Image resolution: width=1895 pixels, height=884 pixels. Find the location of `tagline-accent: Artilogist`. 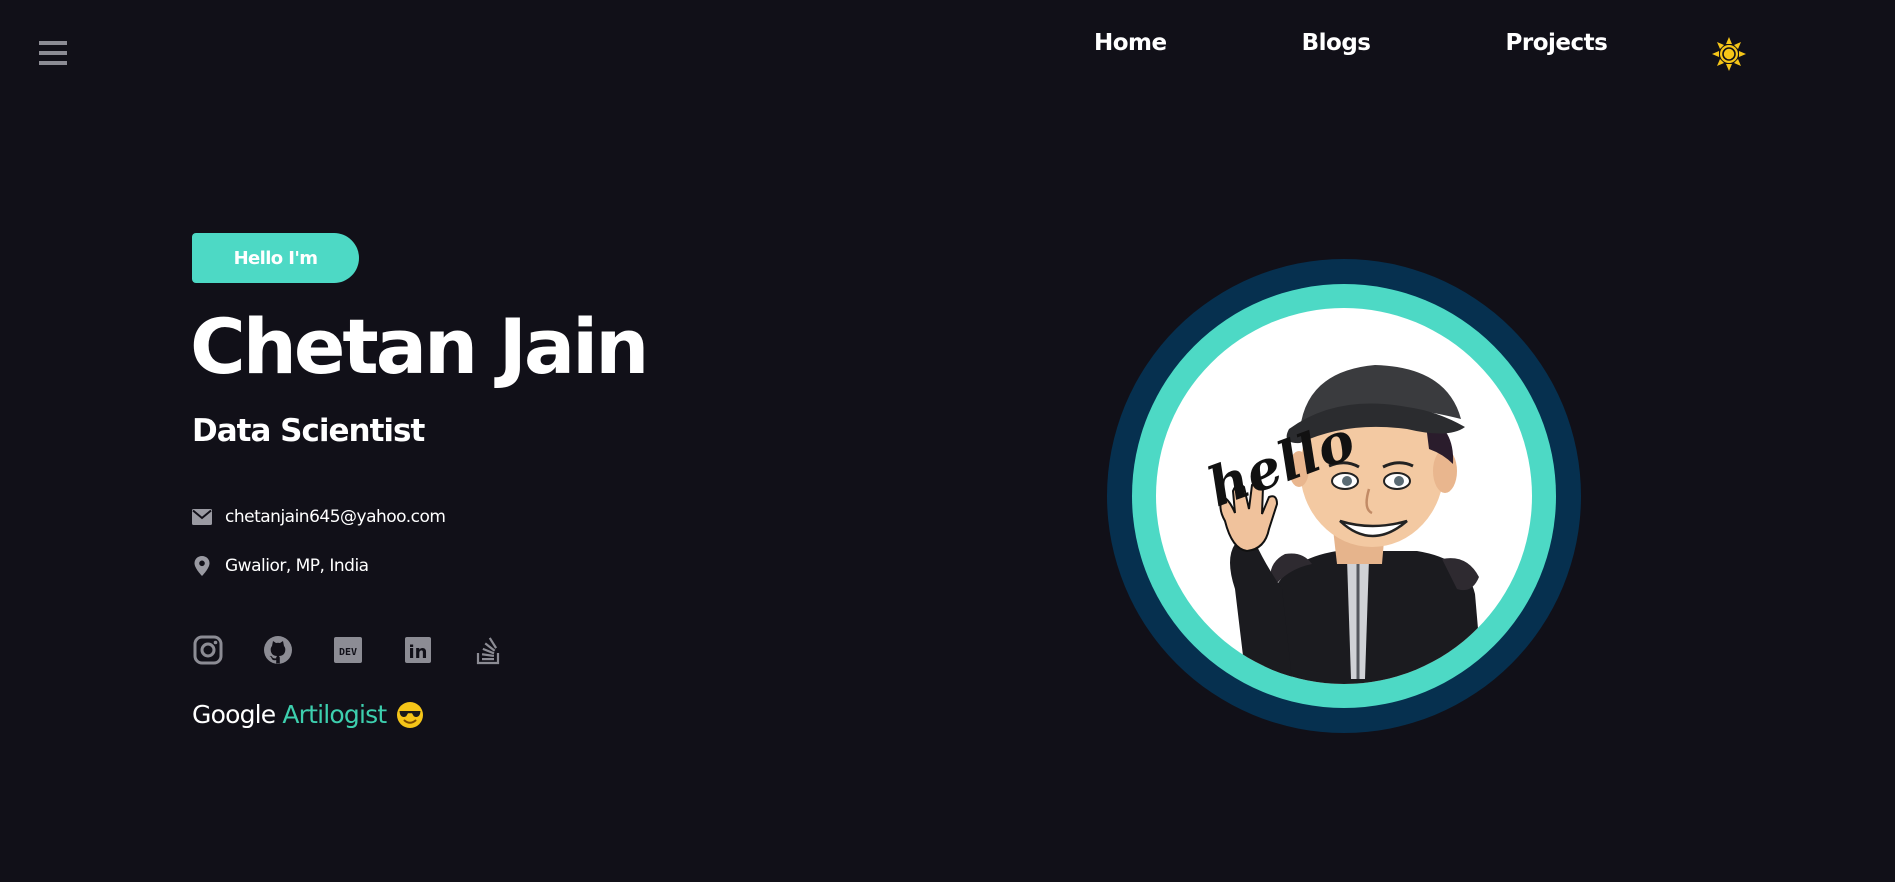

tagline-accent: Artilogist is located at coordinates (334, 714).